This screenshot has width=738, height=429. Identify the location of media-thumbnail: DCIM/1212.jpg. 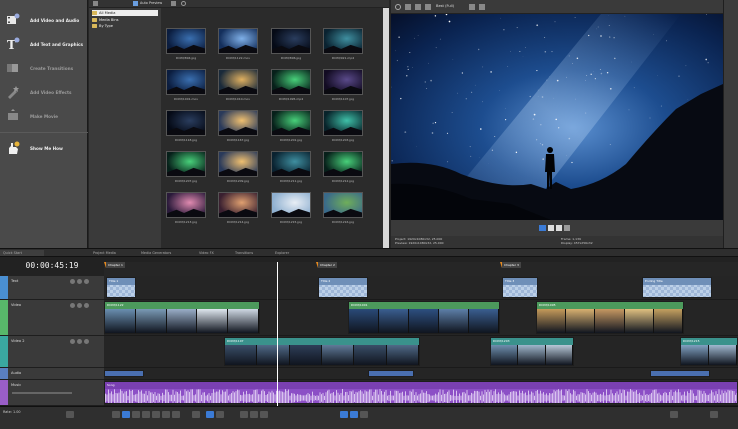
(343, 167).